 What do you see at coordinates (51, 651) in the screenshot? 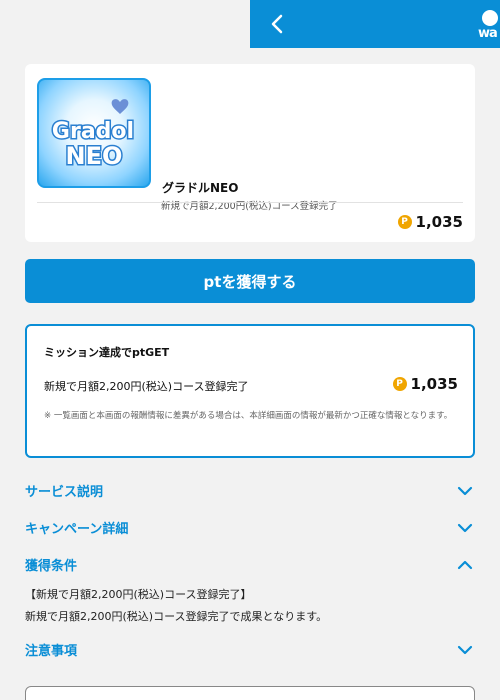
I see `accordion-notes-label: 注意事項` at bounding box center [51, 651].